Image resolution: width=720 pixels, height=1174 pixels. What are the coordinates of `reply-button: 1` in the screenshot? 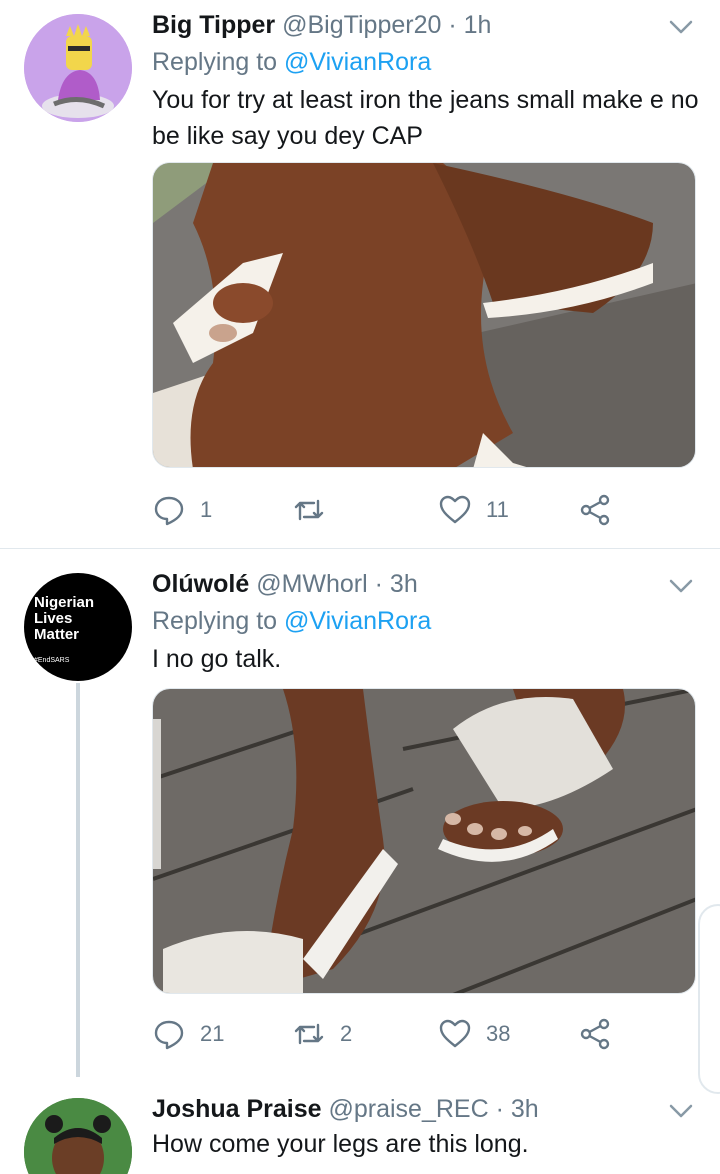 It's located at (182, 510).